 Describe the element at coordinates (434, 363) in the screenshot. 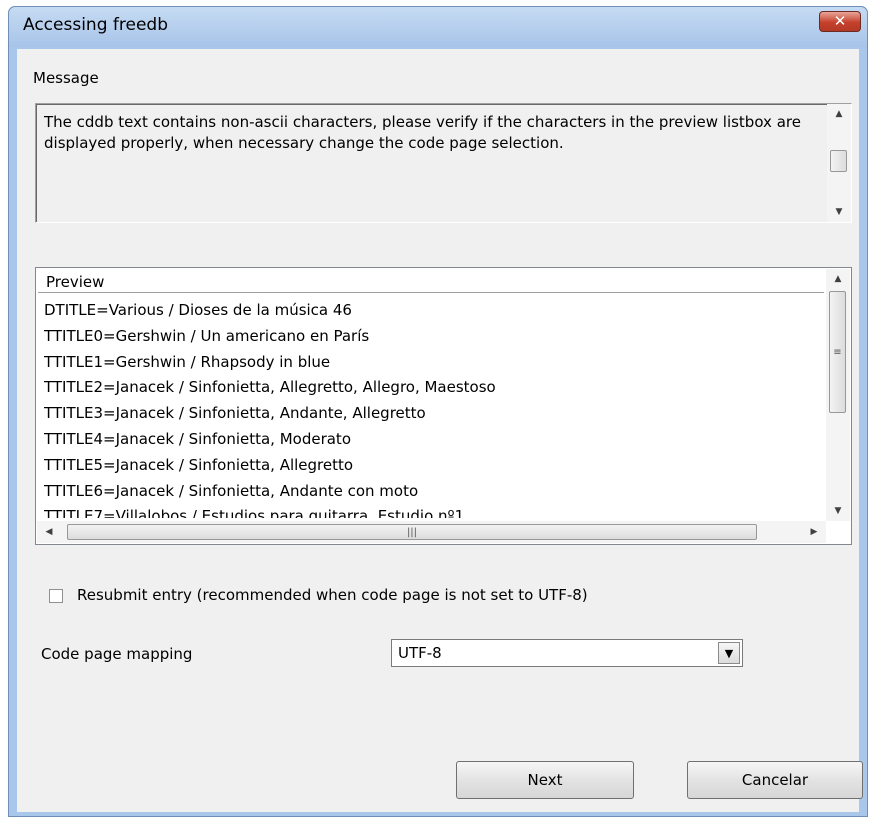

I see `preview-line: TTITLE1=Gershwin / Rhapsody in blue` at that location.